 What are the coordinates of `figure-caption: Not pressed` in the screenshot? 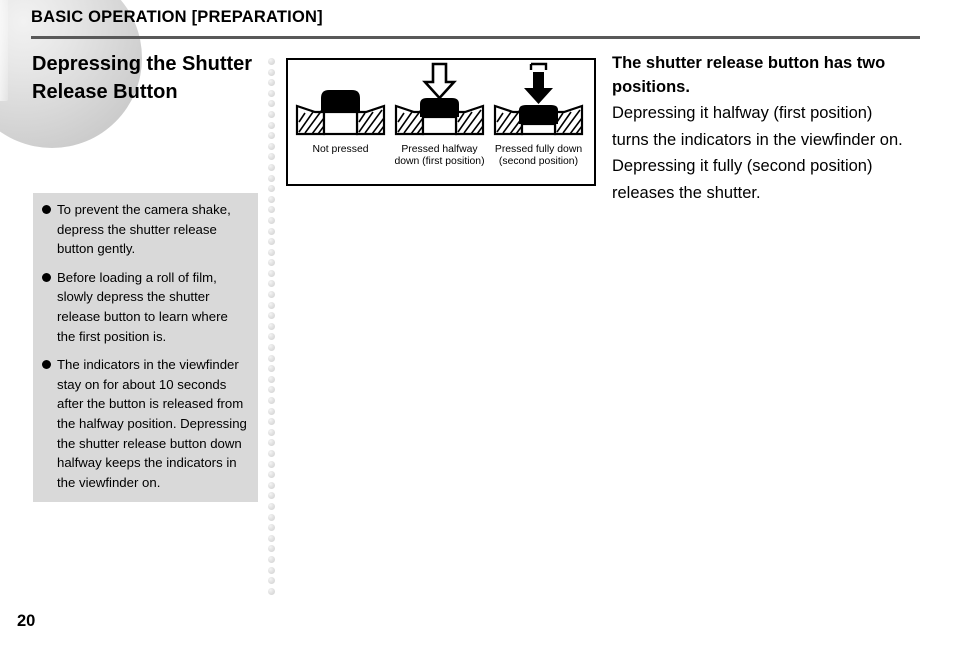 It's located at (340, 149).